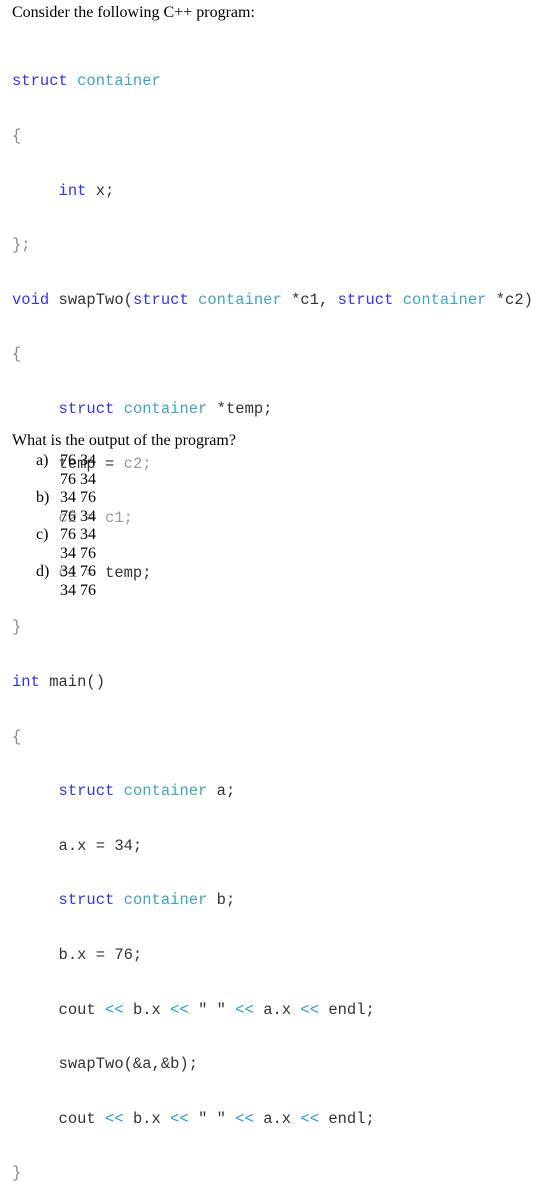 This screenshot has height=1200, width=551. Describe the element at coordinates (133, 12) in the screenshot. I see `intro-text: Consider the following C++ program:` at that location.